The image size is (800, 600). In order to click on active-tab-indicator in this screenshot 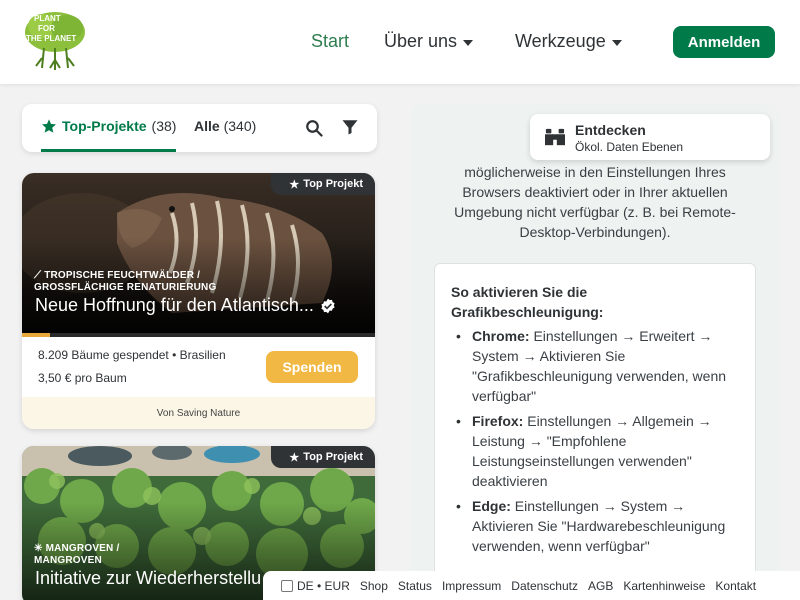, I will do `click(108, 150)`.